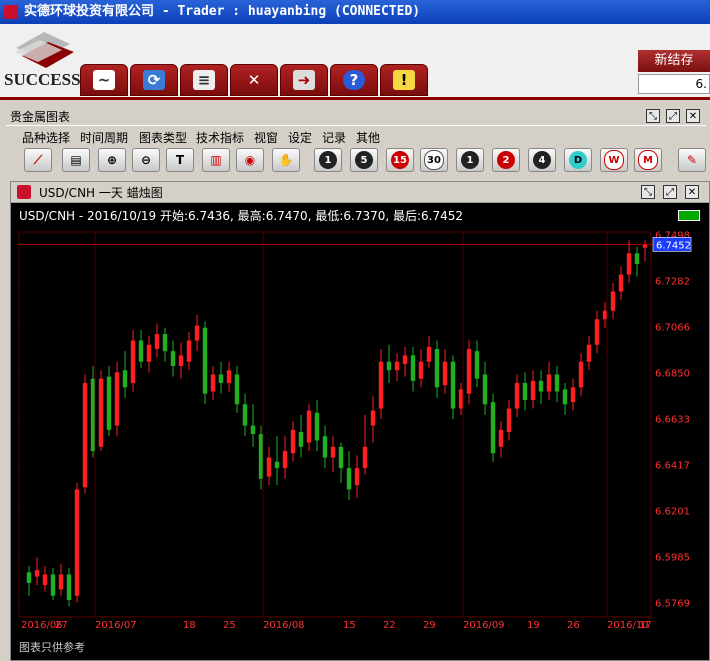 The image size is (710, 661). I want to click on menu-settings: 设定, so click(300, 137).